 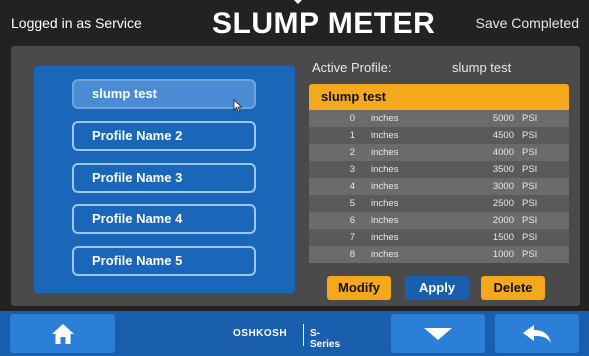 What do you see at coordinates (439, 152) in the screenshot?
I see `table-row: 2 inches 4000 PSI` at bounding box center [439, 152].